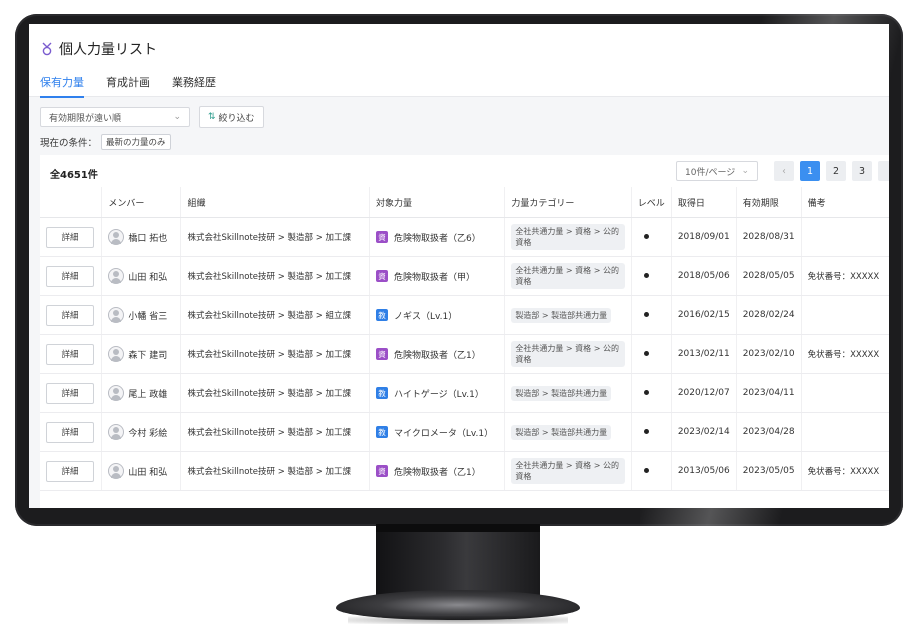 The height and width of the screenshot is (643, 917). What do you see at coordinates (768, 315) in the screenshot?
I see `expiry-date: 2028/02/24` at bounding box center [768, 315].